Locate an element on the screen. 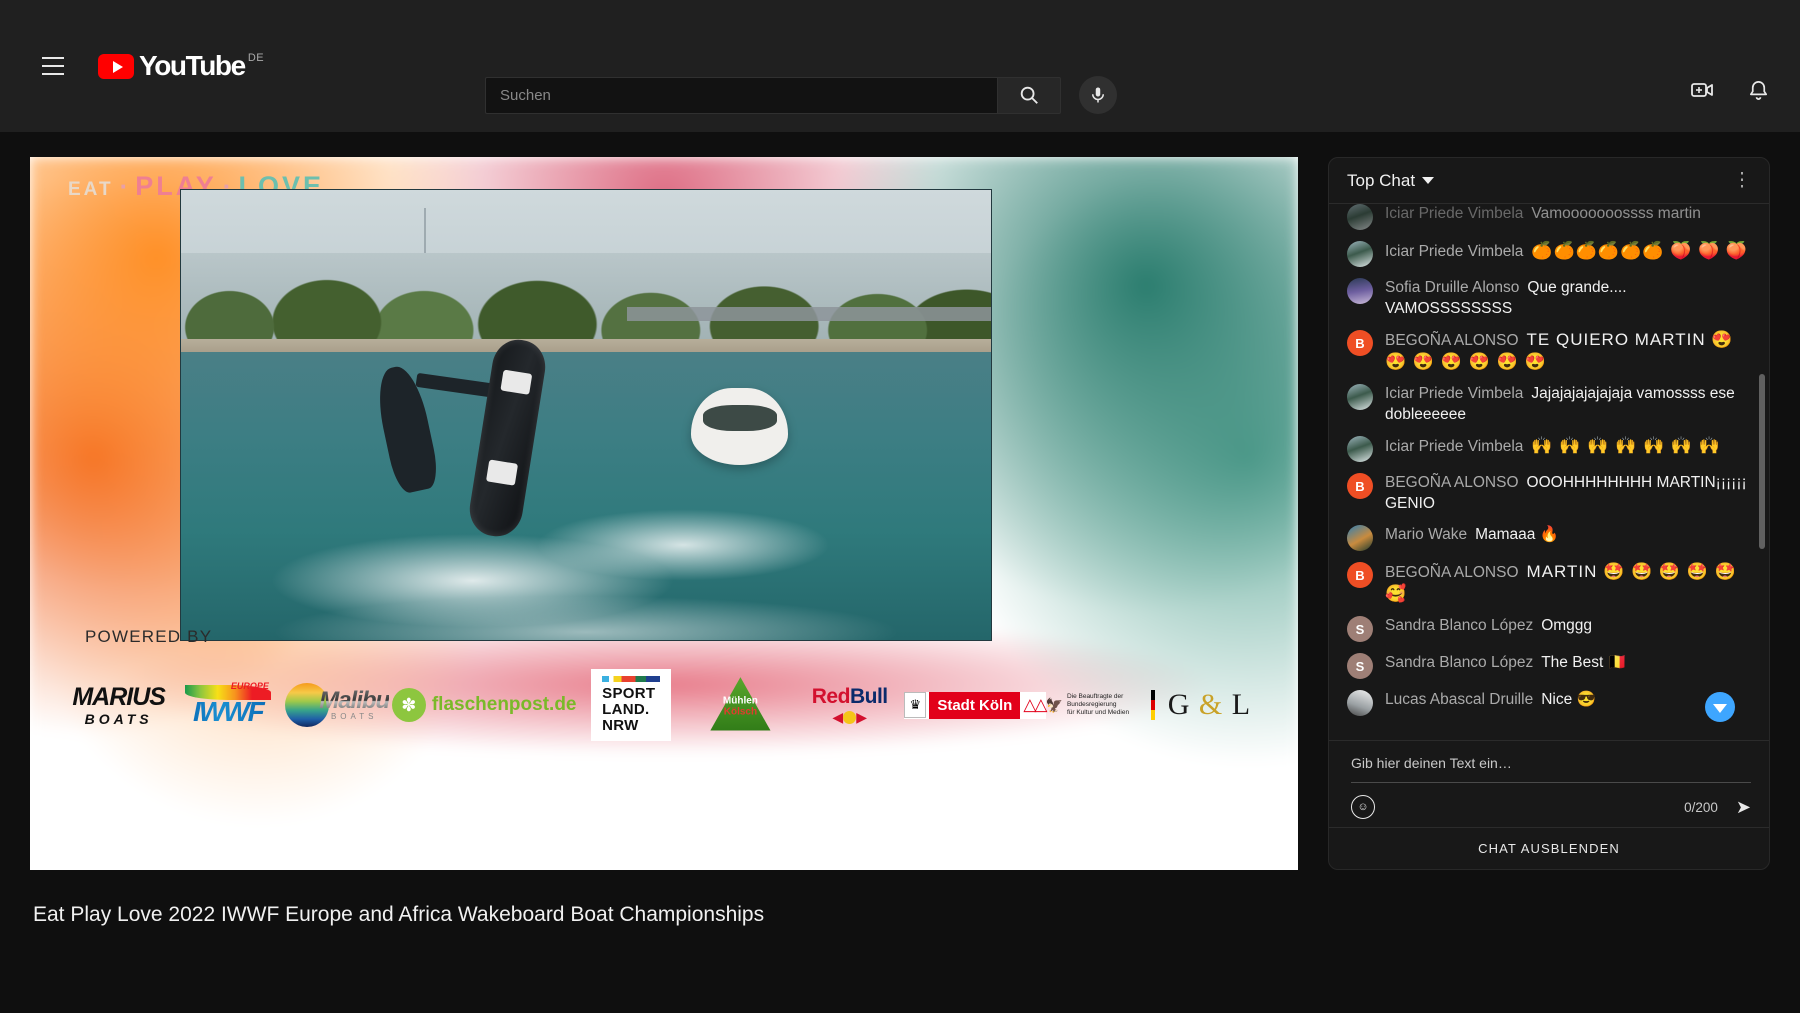 This screenshot has width=1800, height=1013. chevron-down-icon is located at coordinates (1428, 180).